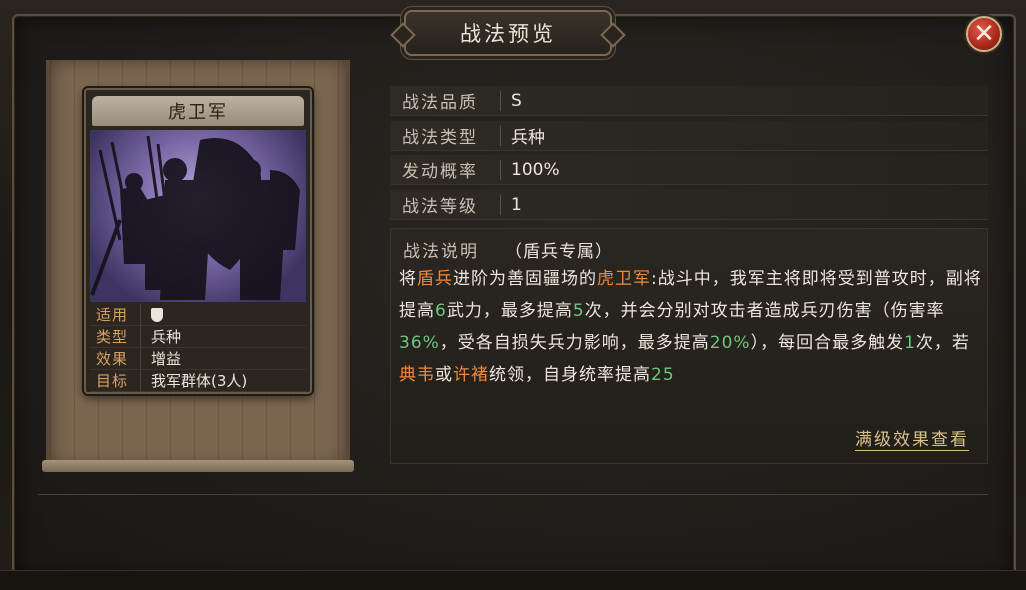 This screenshot has width=1026, height=590. Describe the element at coordinates (559, 252) in the screenshot. I see `description-sub: （盾兵专属）` at that location.